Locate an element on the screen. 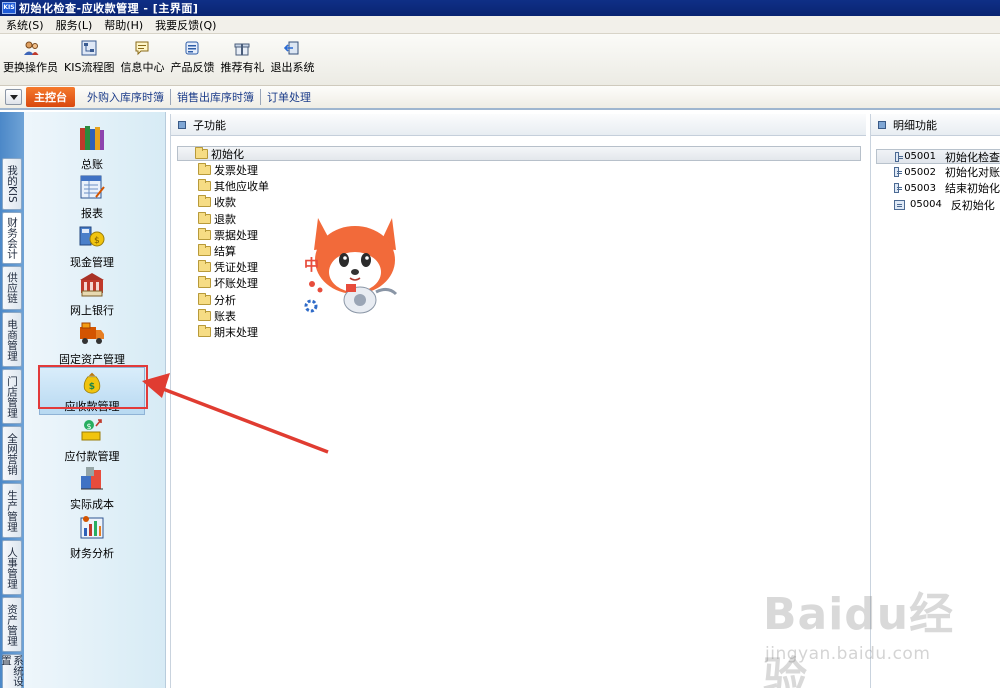 This screenshot has height=688, width=1000. product-feedback-button: 产品反馈 is located at coordinates (192, 57).